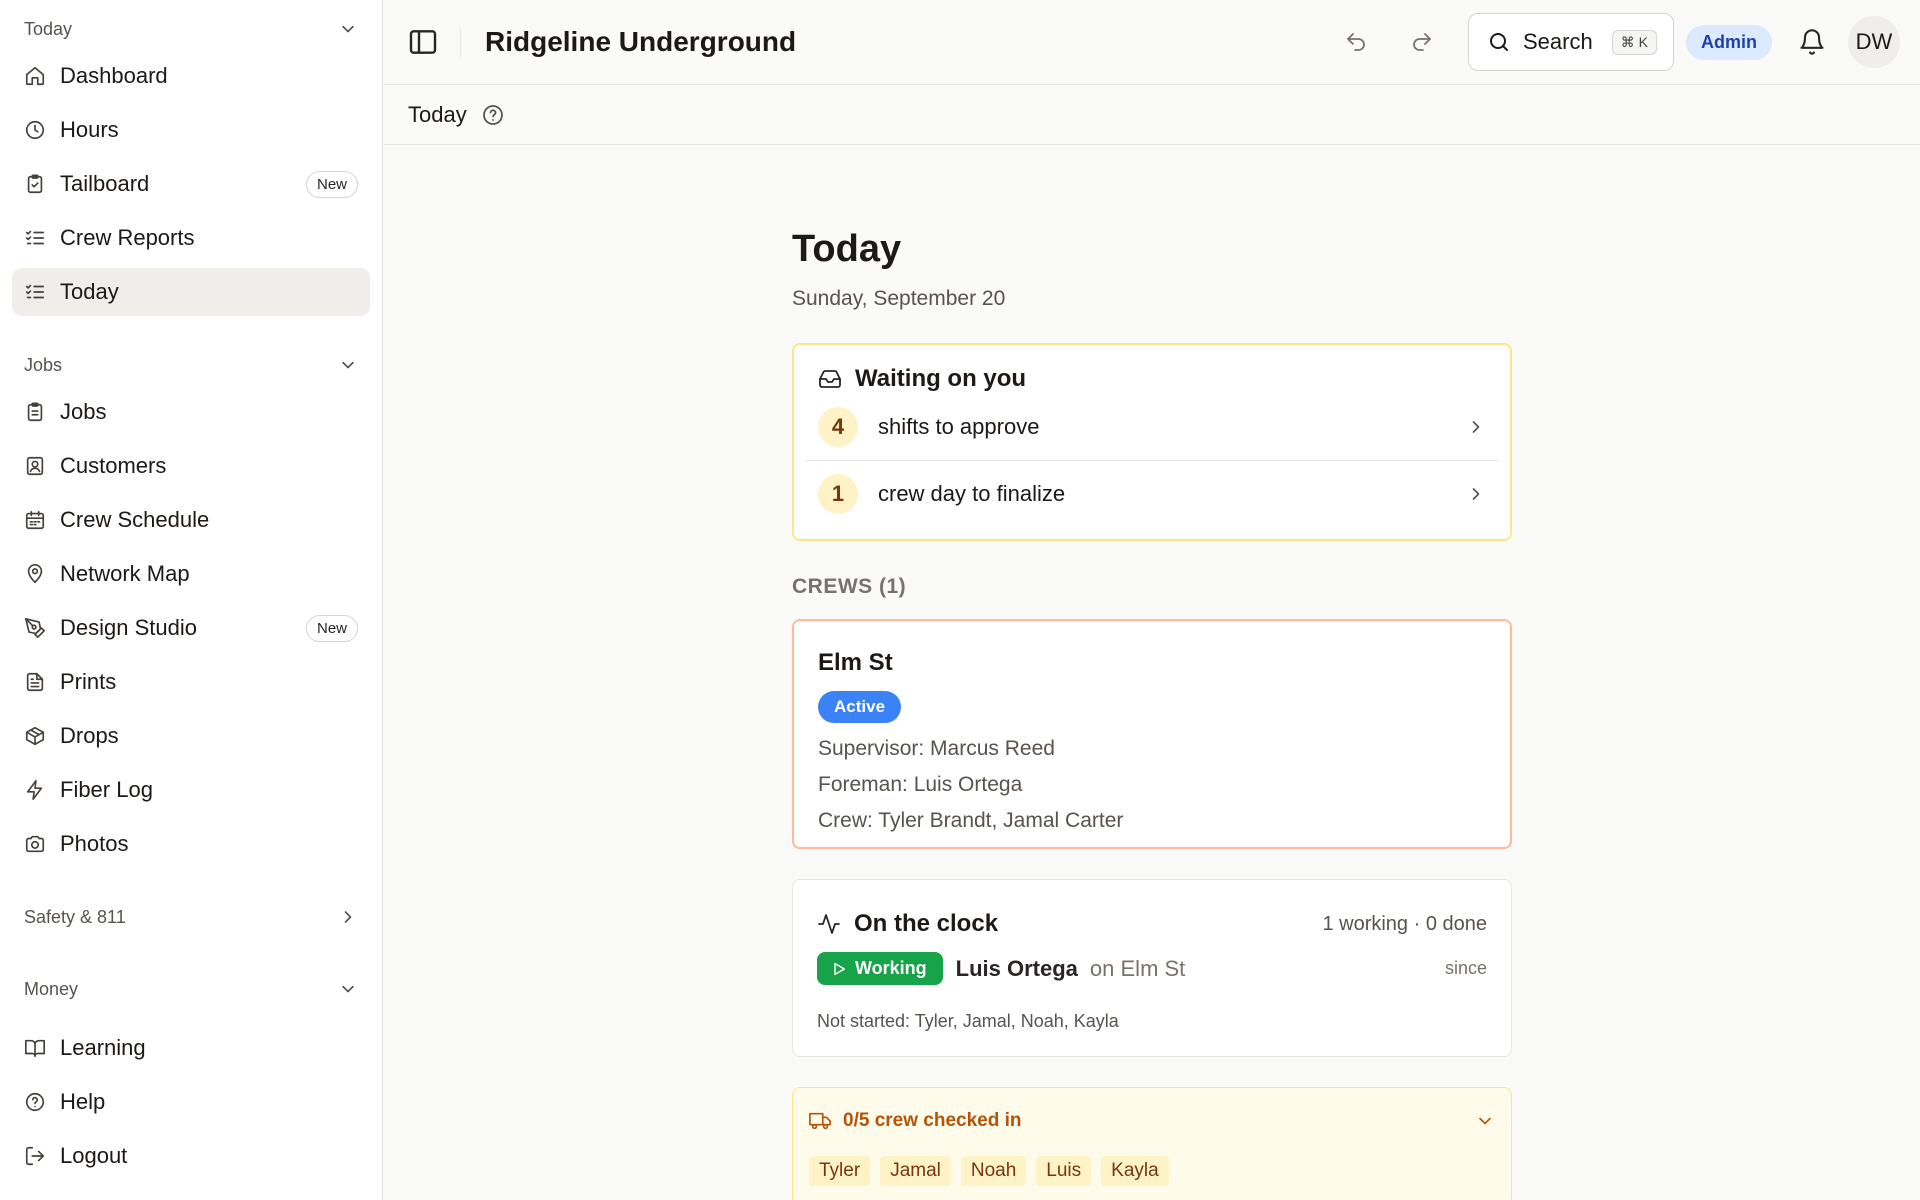 The width and height of the screenshot is (1920, 1200). What do you see at coordinates (959, 426) in the screenshot?
I see `row-label: shifts to approve` at bounding box center [959, 426].